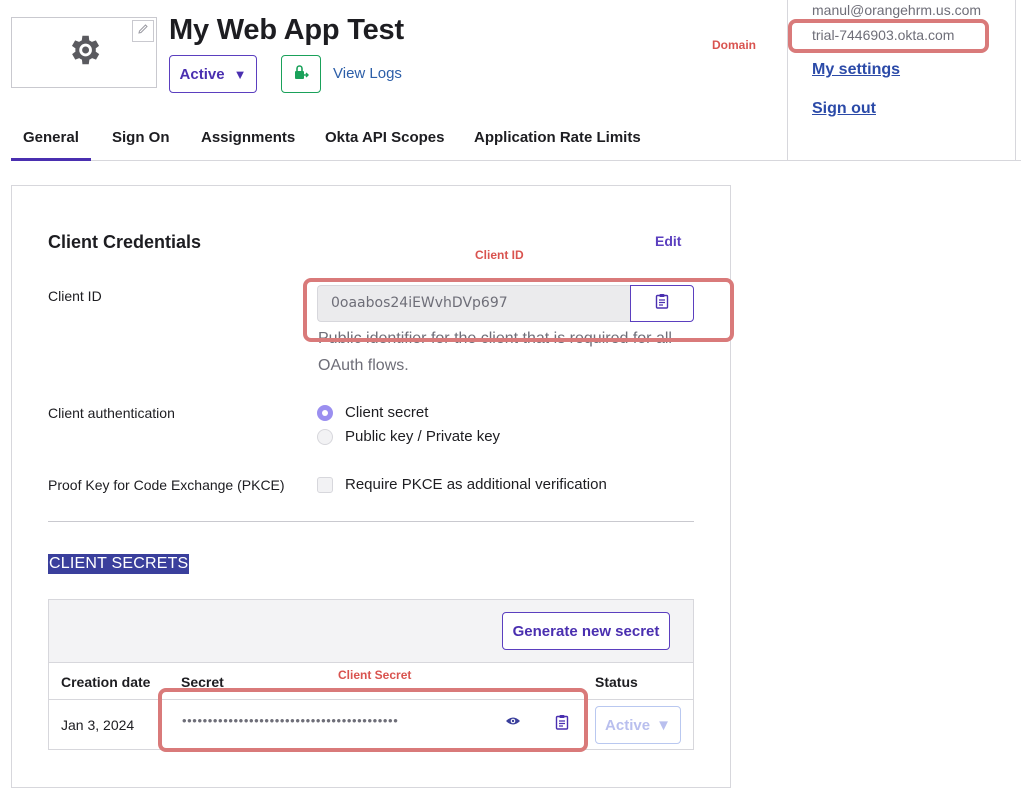  I want to click on tab-okta-api-scopes: Okta API Scopes, so click(385, 137).